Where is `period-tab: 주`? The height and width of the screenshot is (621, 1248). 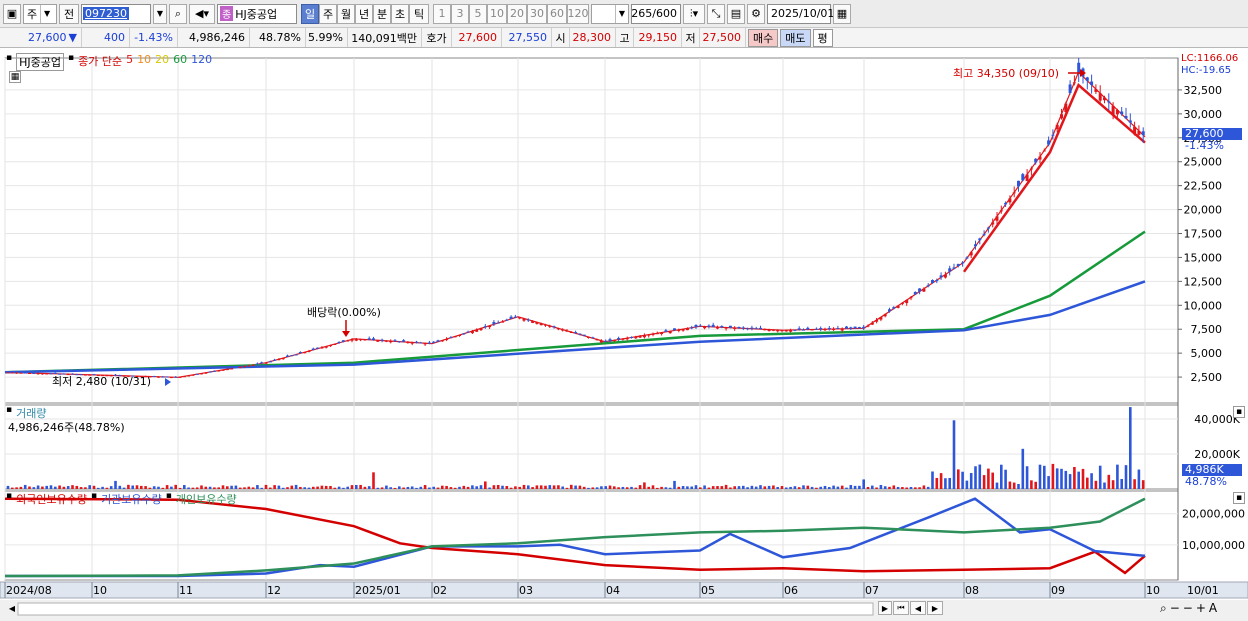 period-tab: 주 is located at coordinates (328, 13).